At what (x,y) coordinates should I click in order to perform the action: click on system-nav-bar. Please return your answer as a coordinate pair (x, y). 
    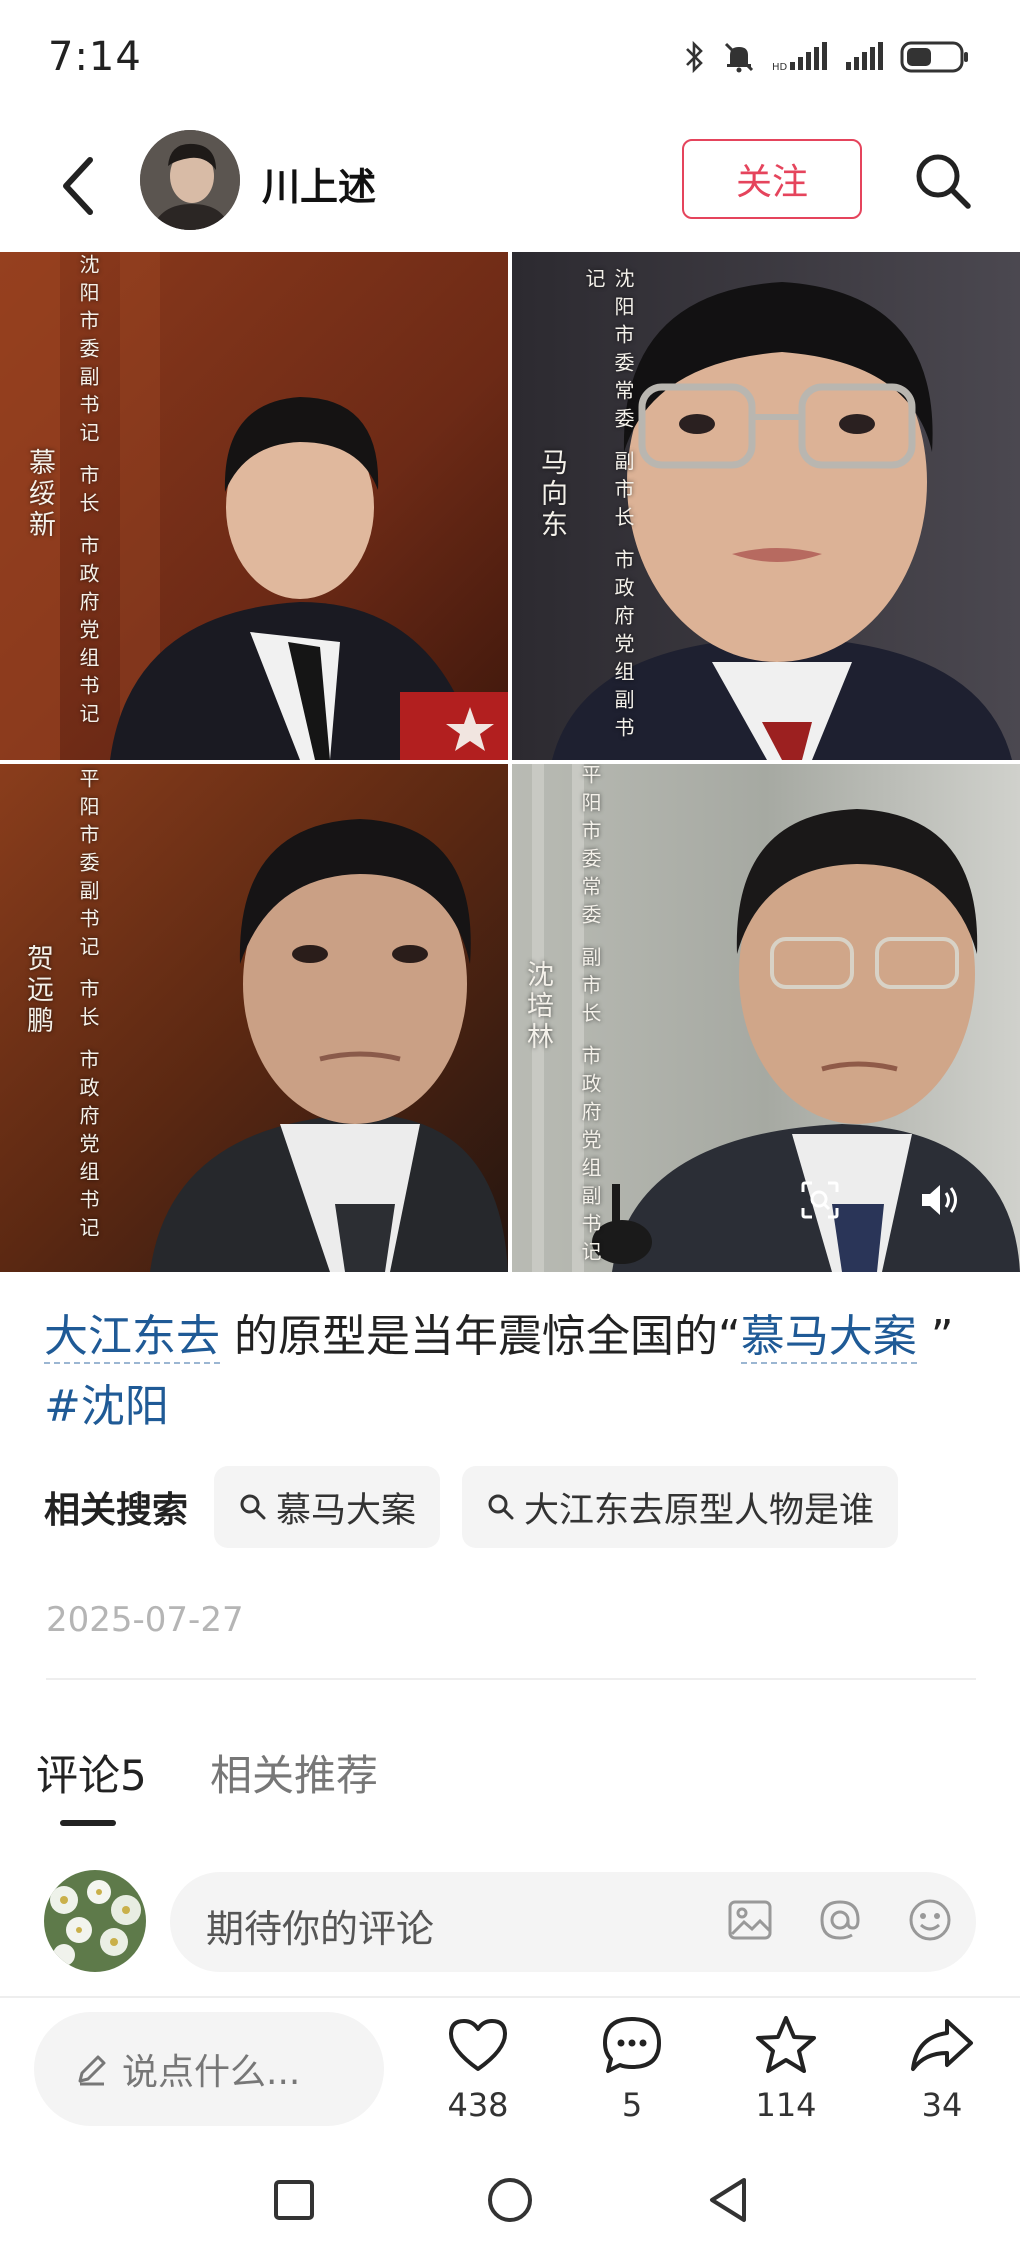
    Looking at the image, I should click on (510, 2200).